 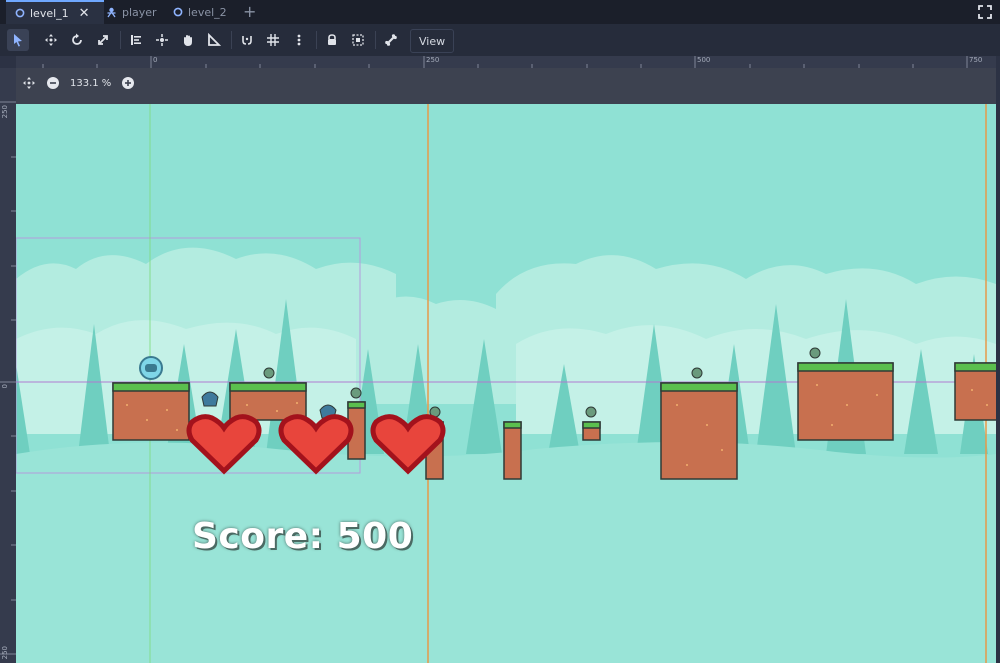 What do you see at coordinates (29, 83) in the screenshot?
I see `center-view-icon` at bounding box center [29, 83].